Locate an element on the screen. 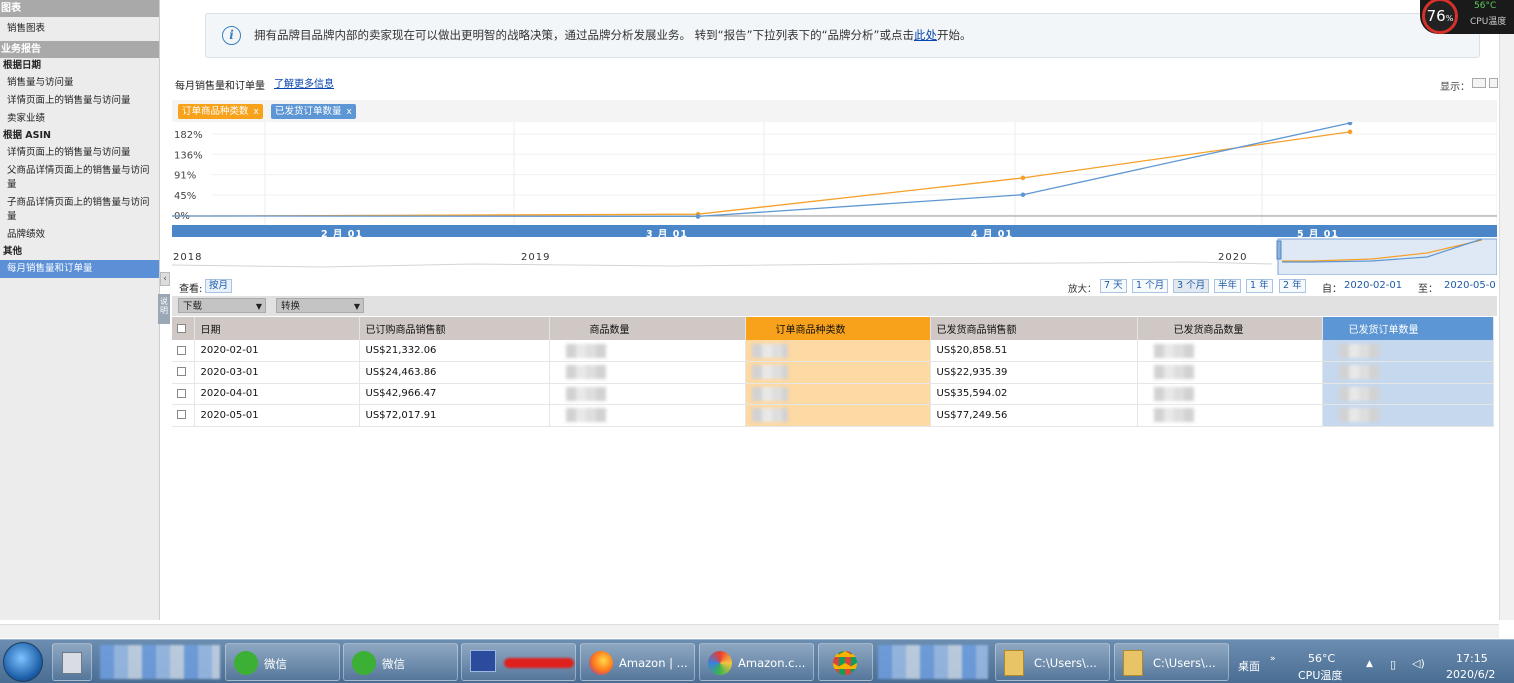  table-row: 2020-03-01 US$24,463.86 US$22,935.39 is located at coordinates (833, 372).